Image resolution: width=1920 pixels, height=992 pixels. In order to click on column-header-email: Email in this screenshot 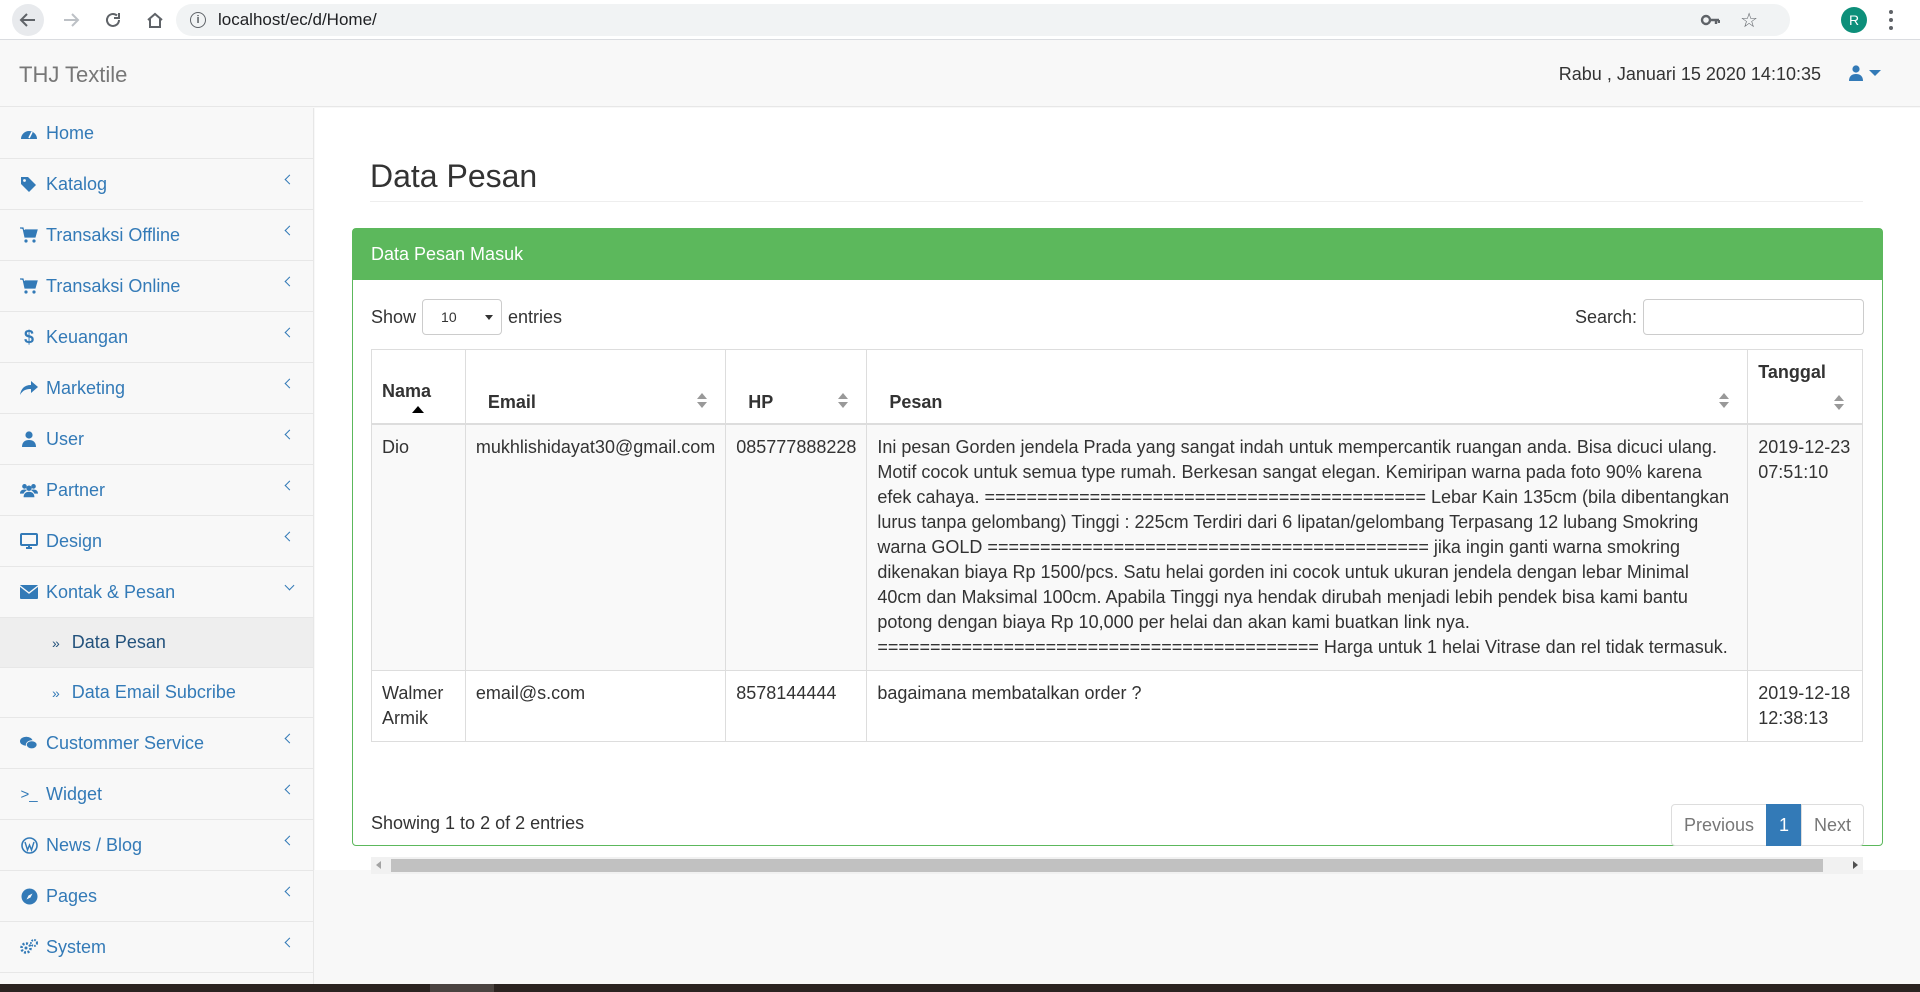, I will do `click(595, 387)`.